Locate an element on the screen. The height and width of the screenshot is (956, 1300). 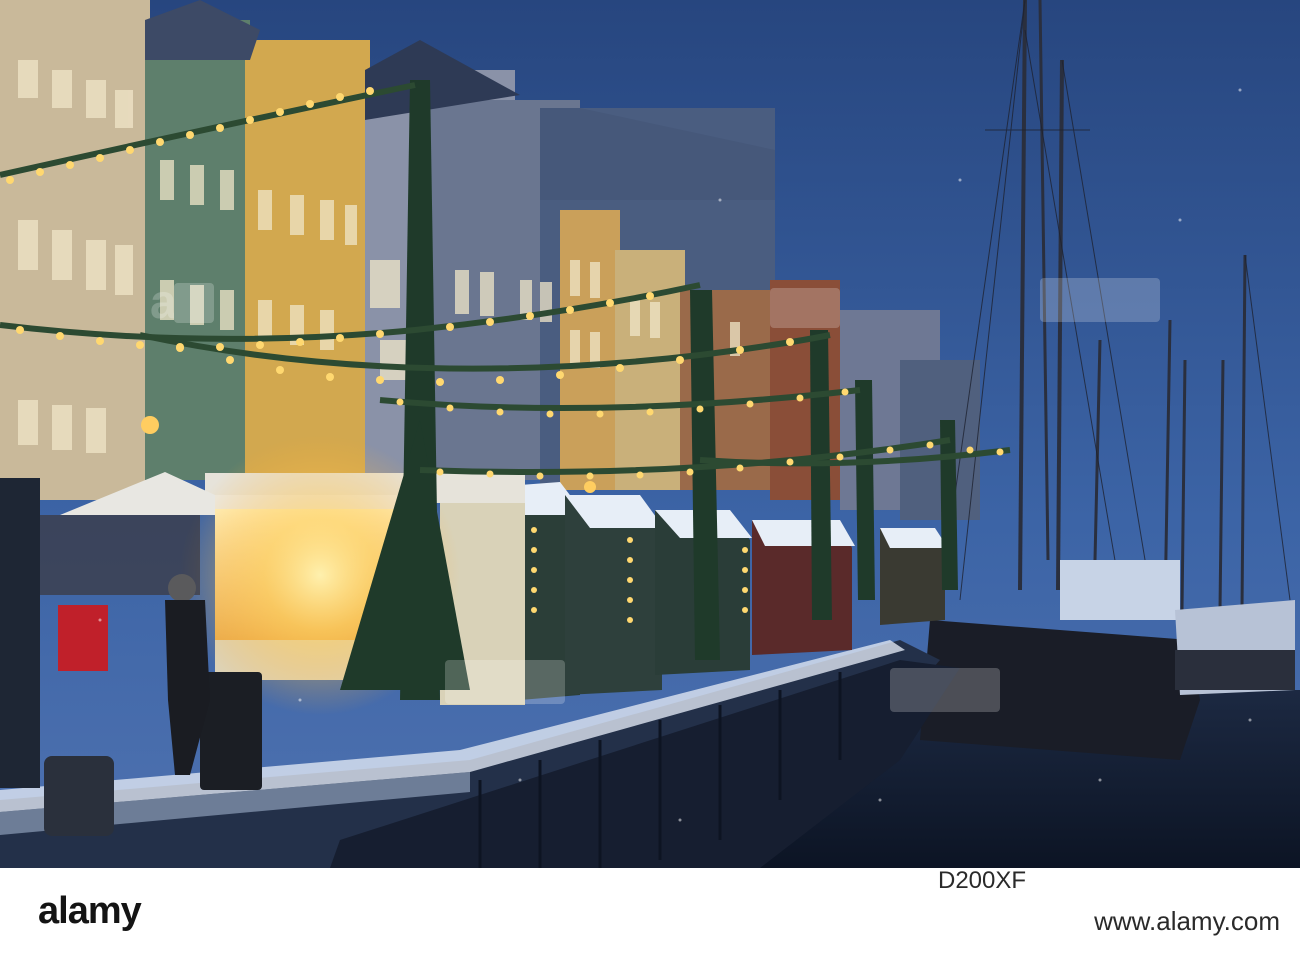
image-id: D200XF is located at coordinates (1028, 887).